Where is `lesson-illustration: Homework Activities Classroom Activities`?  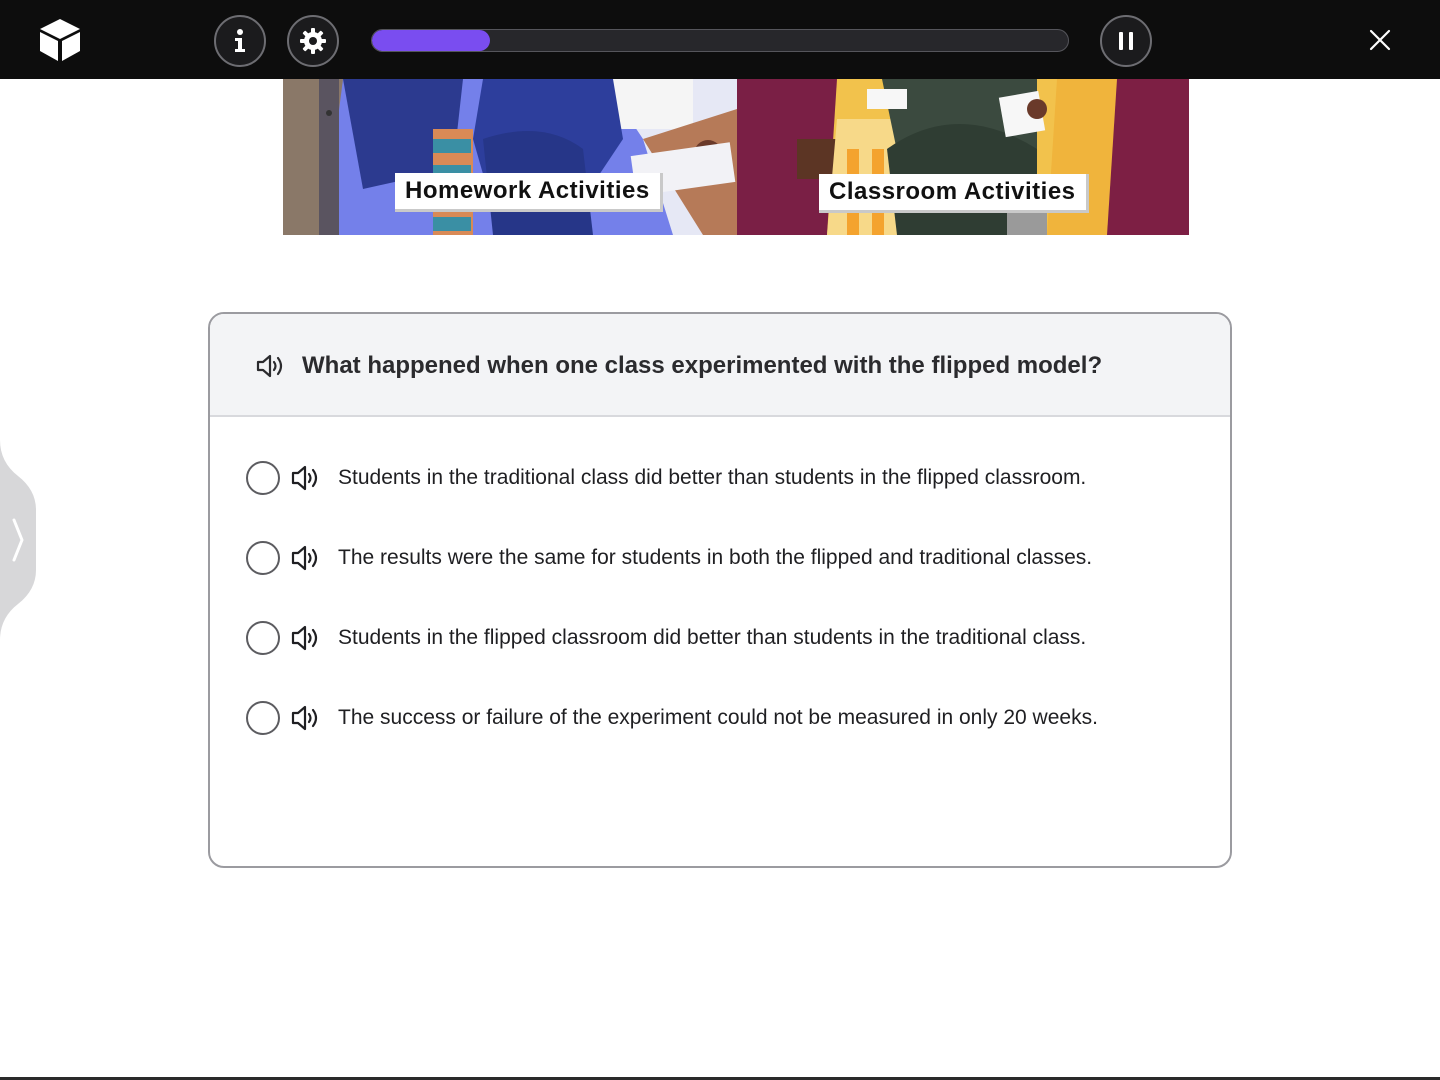 lesson-illustration: Homework Activities Classroom Activities is located at coordinates (736, 157).